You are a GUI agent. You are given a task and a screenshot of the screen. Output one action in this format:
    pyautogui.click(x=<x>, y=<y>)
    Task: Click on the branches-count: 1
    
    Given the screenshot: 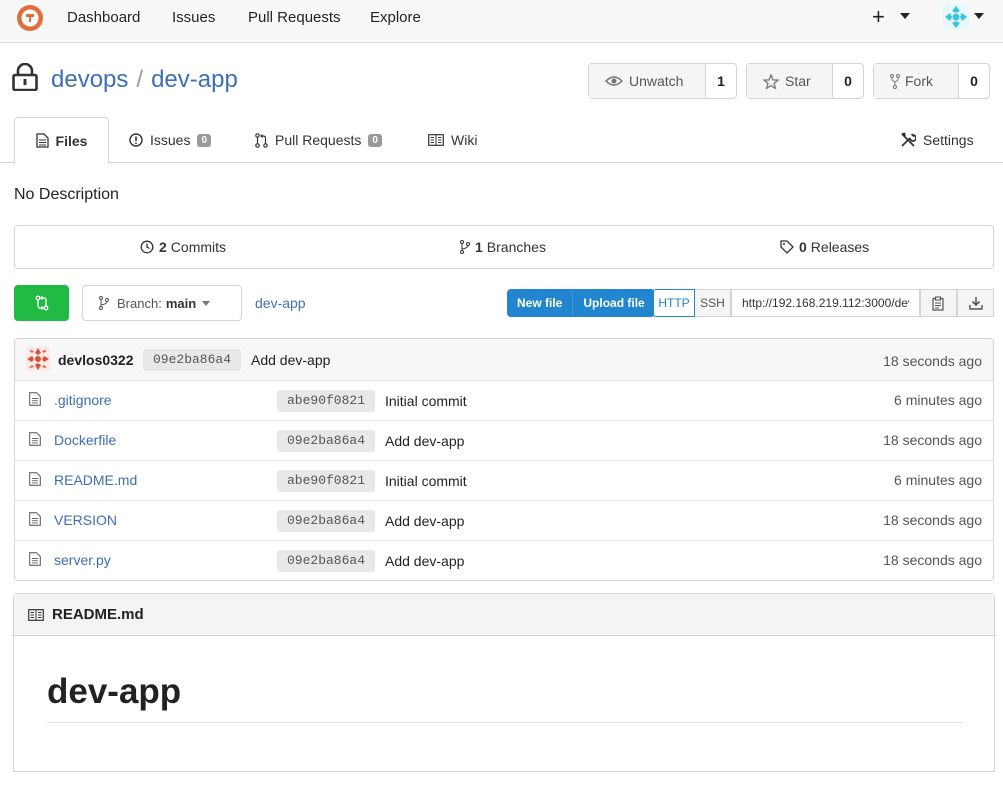 What is the action you would take?
    pyautogui.click(x=479, y=247)
    